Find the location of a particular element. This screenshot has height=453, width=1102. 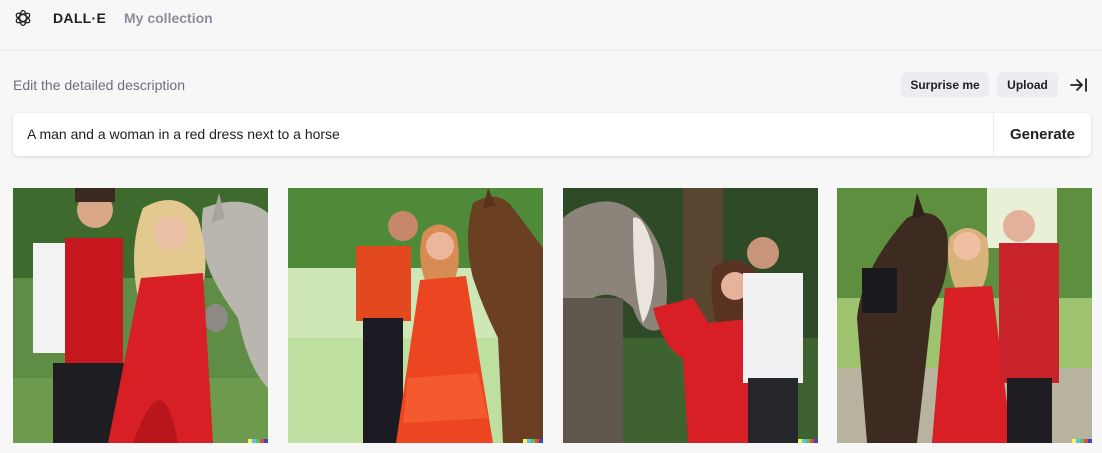

nav-my-collection: My collection is located at coordinates (168, 18).